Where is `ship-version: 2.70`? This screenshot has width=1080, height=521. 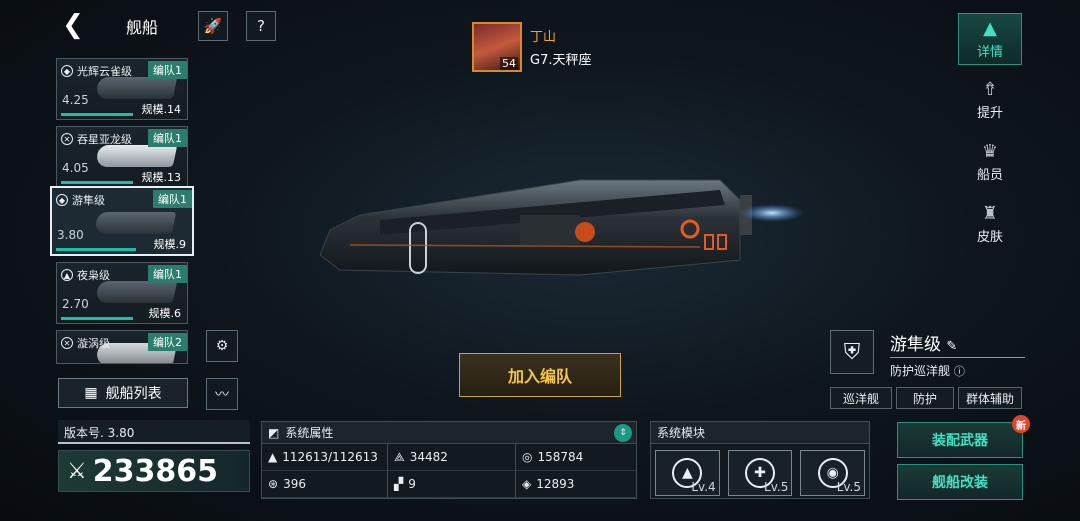 ship-version: 2.70 is located at coordinates (75, 304).